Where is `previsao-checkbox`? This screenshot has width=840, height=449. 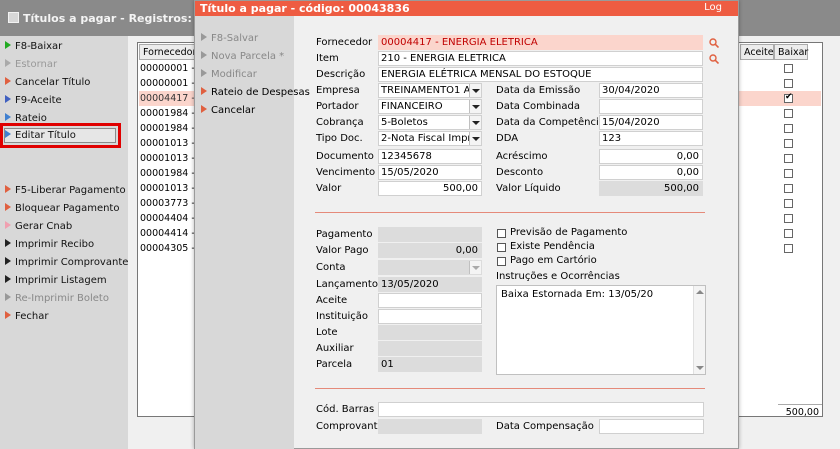
previsao-checkbox is located at coordinates (501, 233).